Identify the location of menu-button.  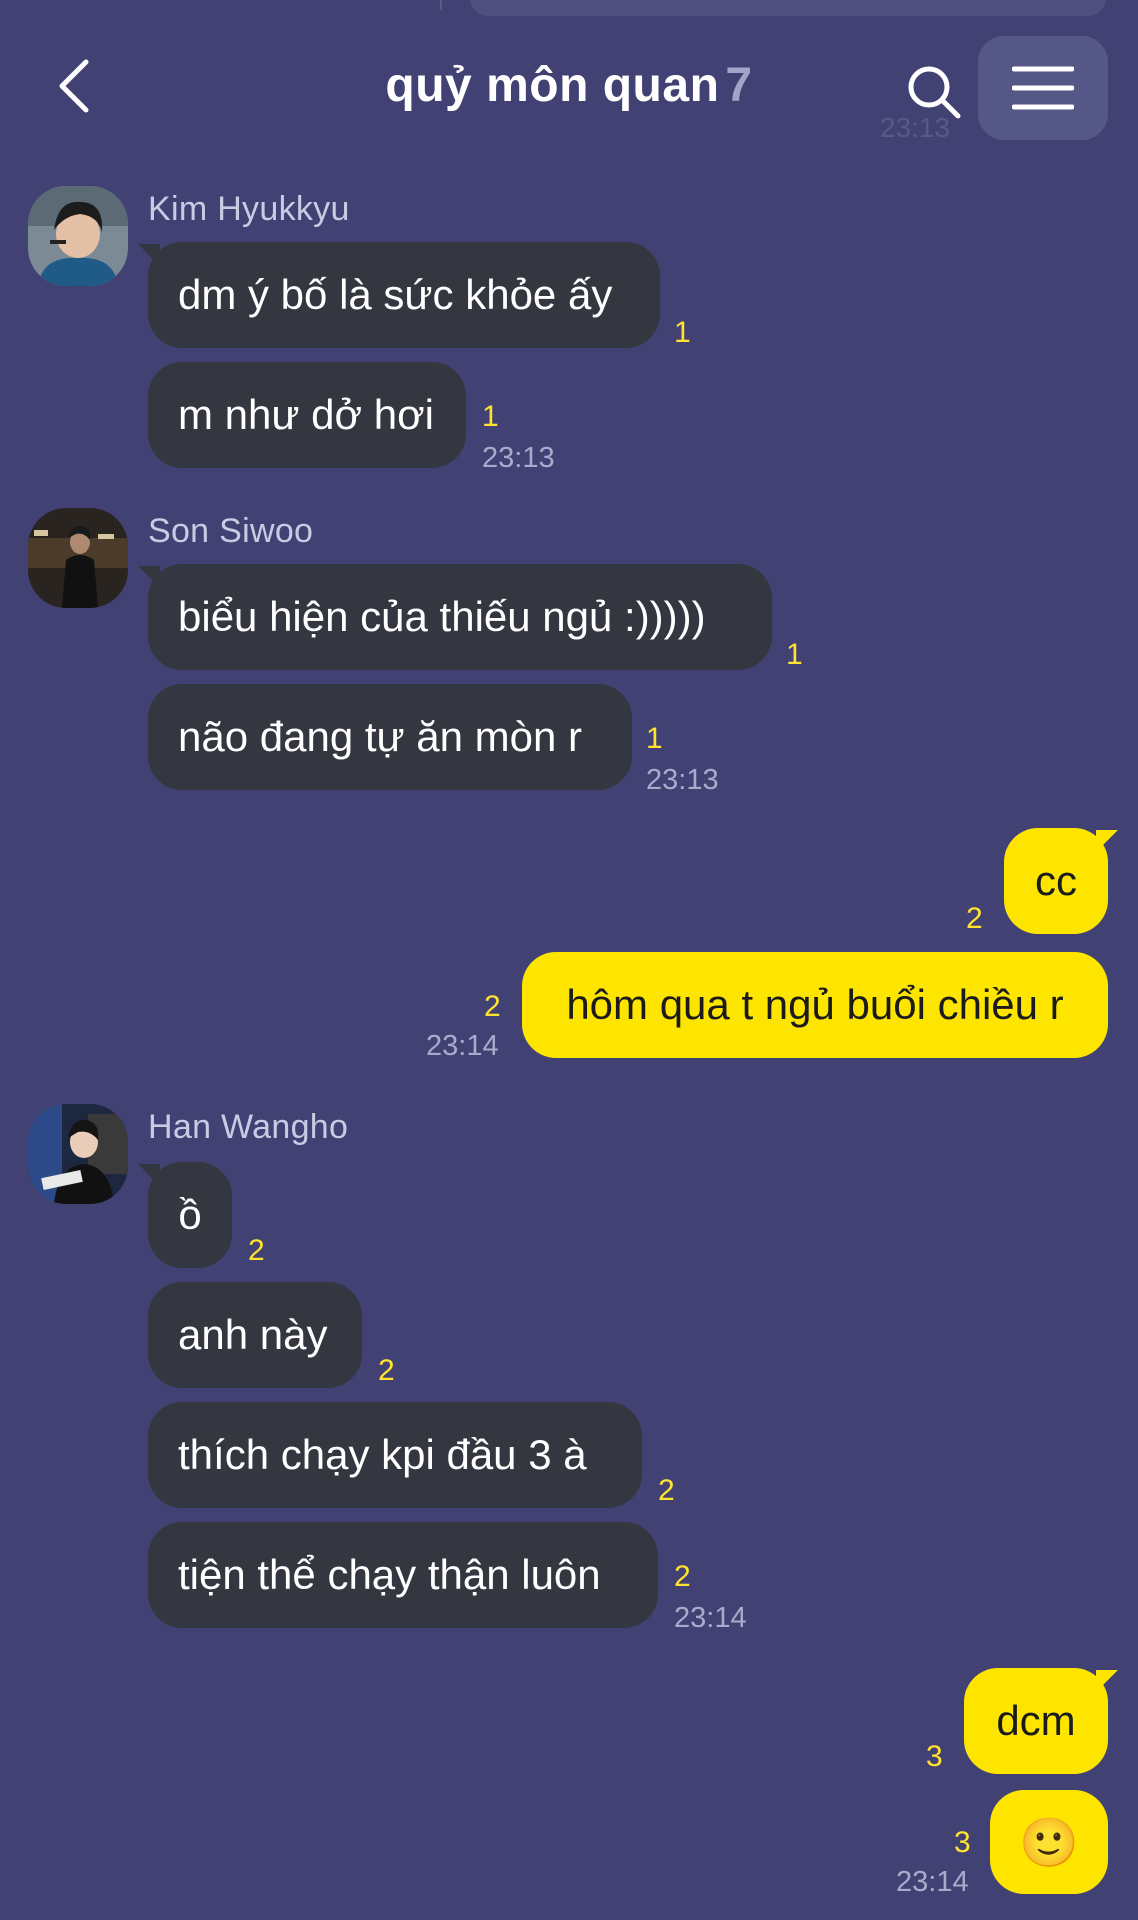
(1043, 88).